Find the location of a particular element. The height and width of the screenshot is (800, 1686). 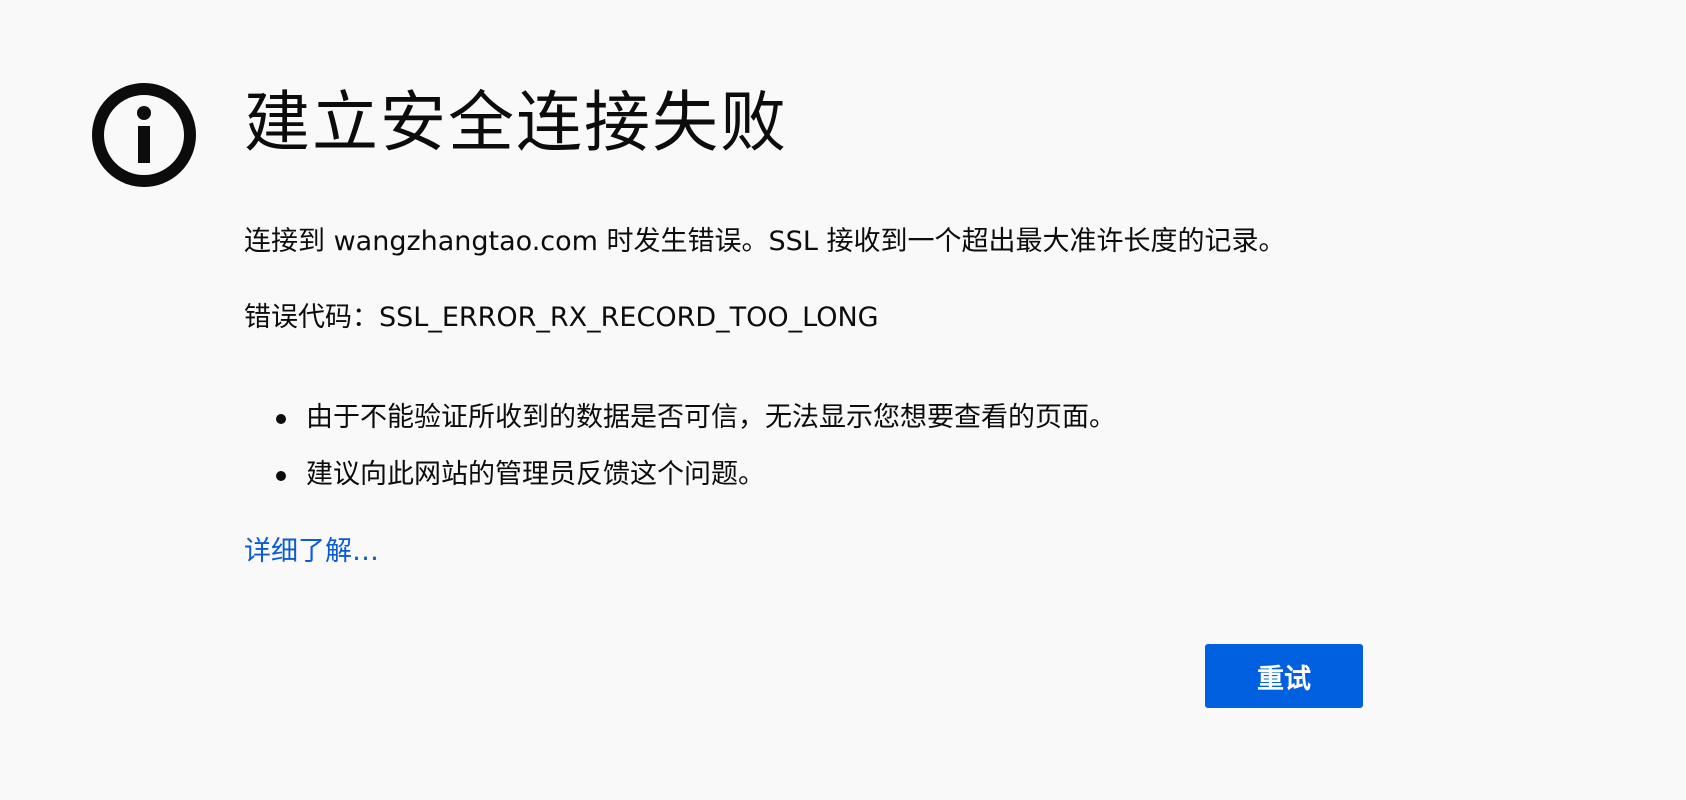

info-icon-graphic is located at coordinates (144, 135).